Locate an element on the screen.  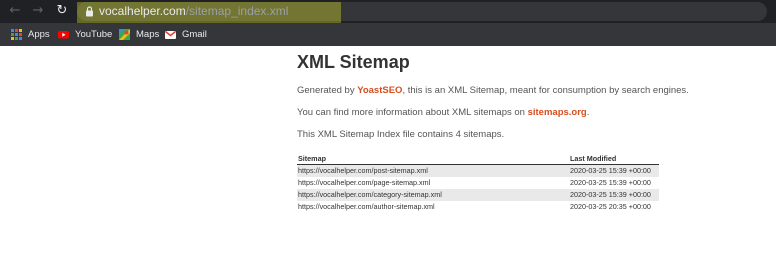
bookmark-maps: Maps is located at coordinates (139, 34).